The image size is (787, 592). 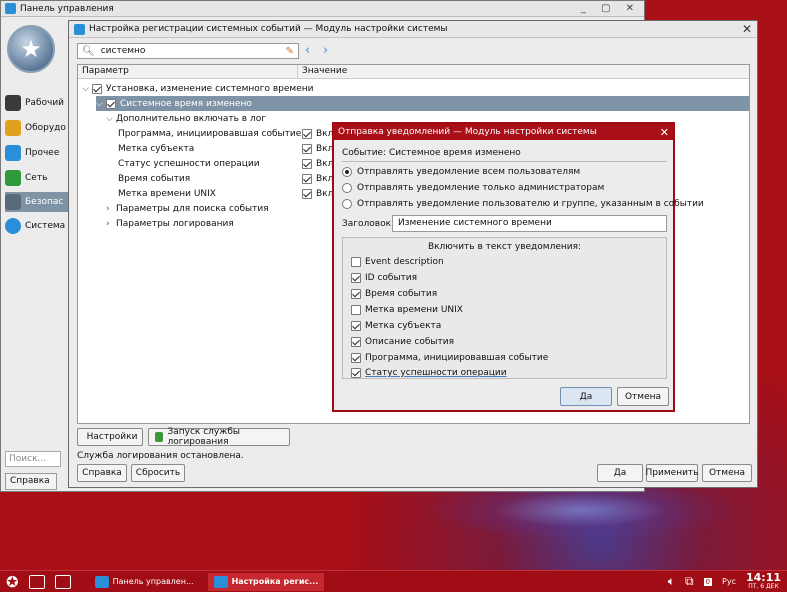 I want to click on sidebar-help-button: Справка, so click(x=31, y=481).